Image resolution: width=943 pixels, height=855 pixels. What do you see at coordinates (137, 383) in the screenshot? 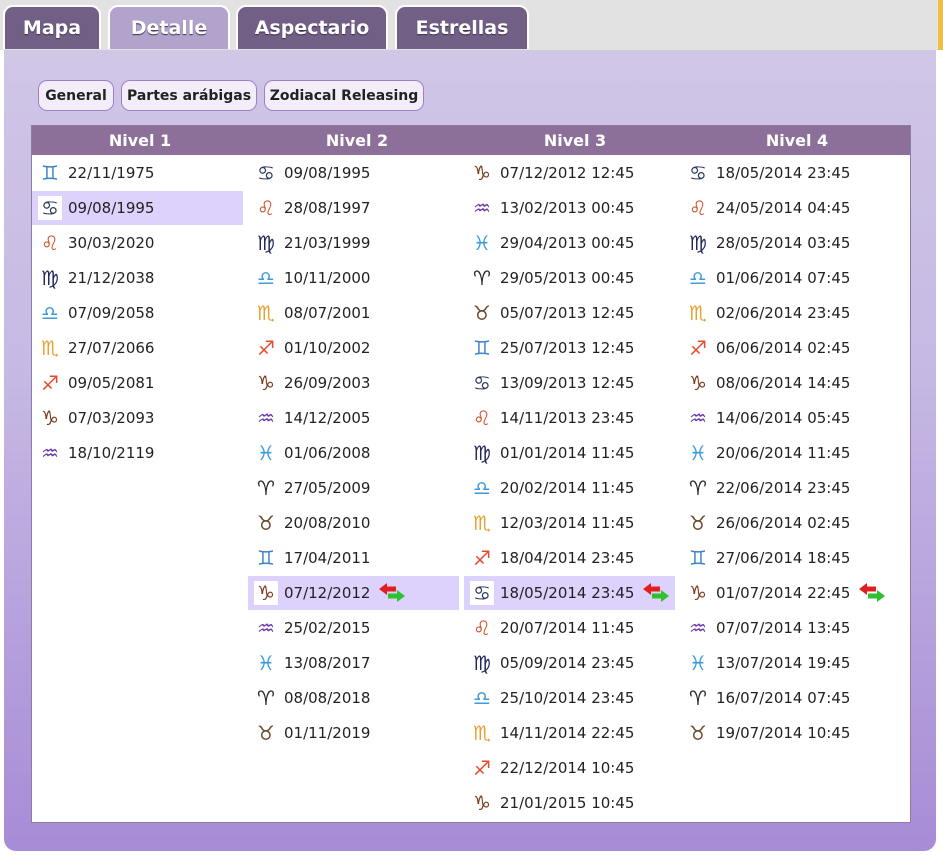
I see `period-row: ♐ 09/05/2081` at bounding box center [137, 383].